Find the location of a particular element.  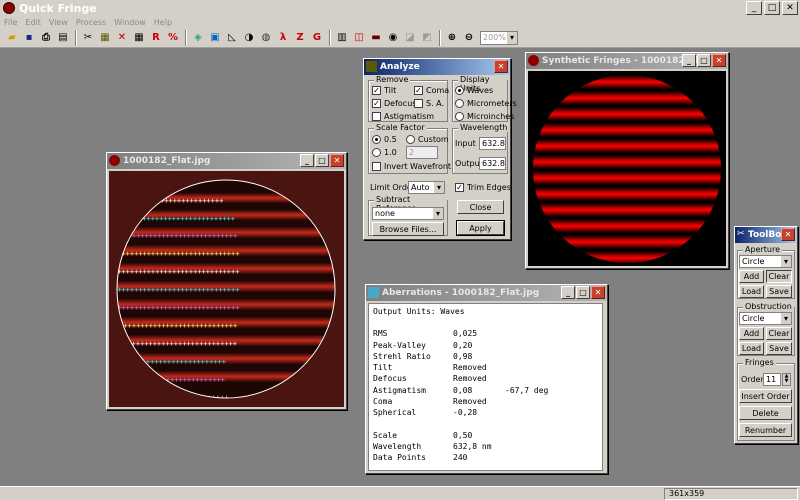

insert-order-button: Insert Order is located at coordinates (765, 396).